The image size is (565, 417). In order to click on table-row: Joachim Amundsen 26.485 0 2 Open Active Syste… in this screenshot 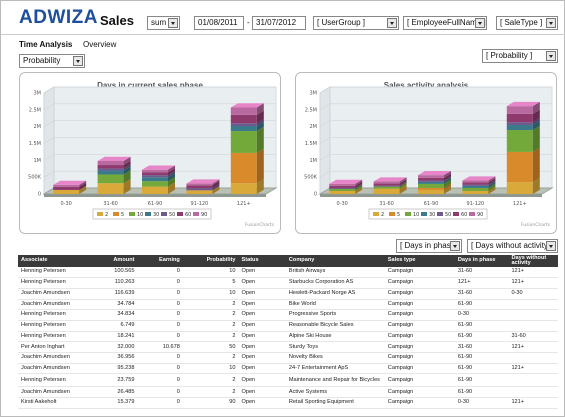, I will do `click(288, 392)`.